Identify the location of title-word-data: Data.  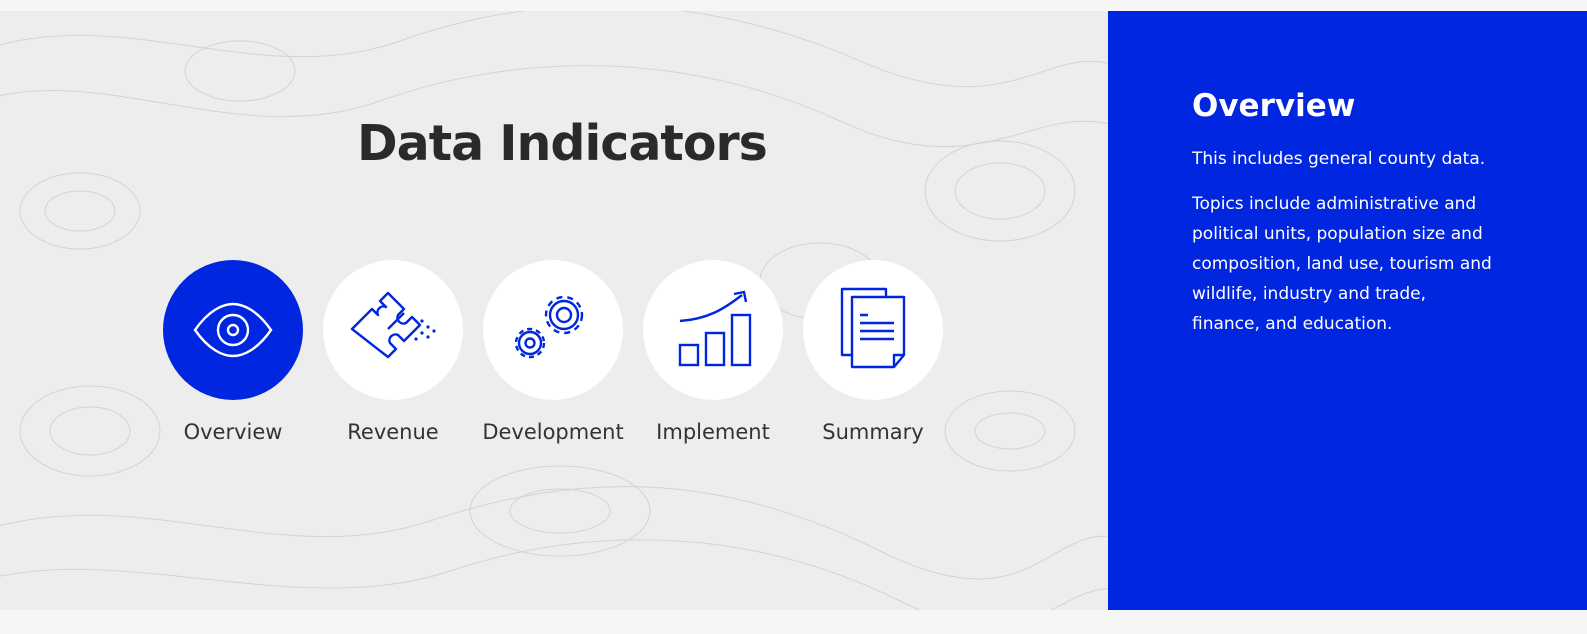
(420, 143).